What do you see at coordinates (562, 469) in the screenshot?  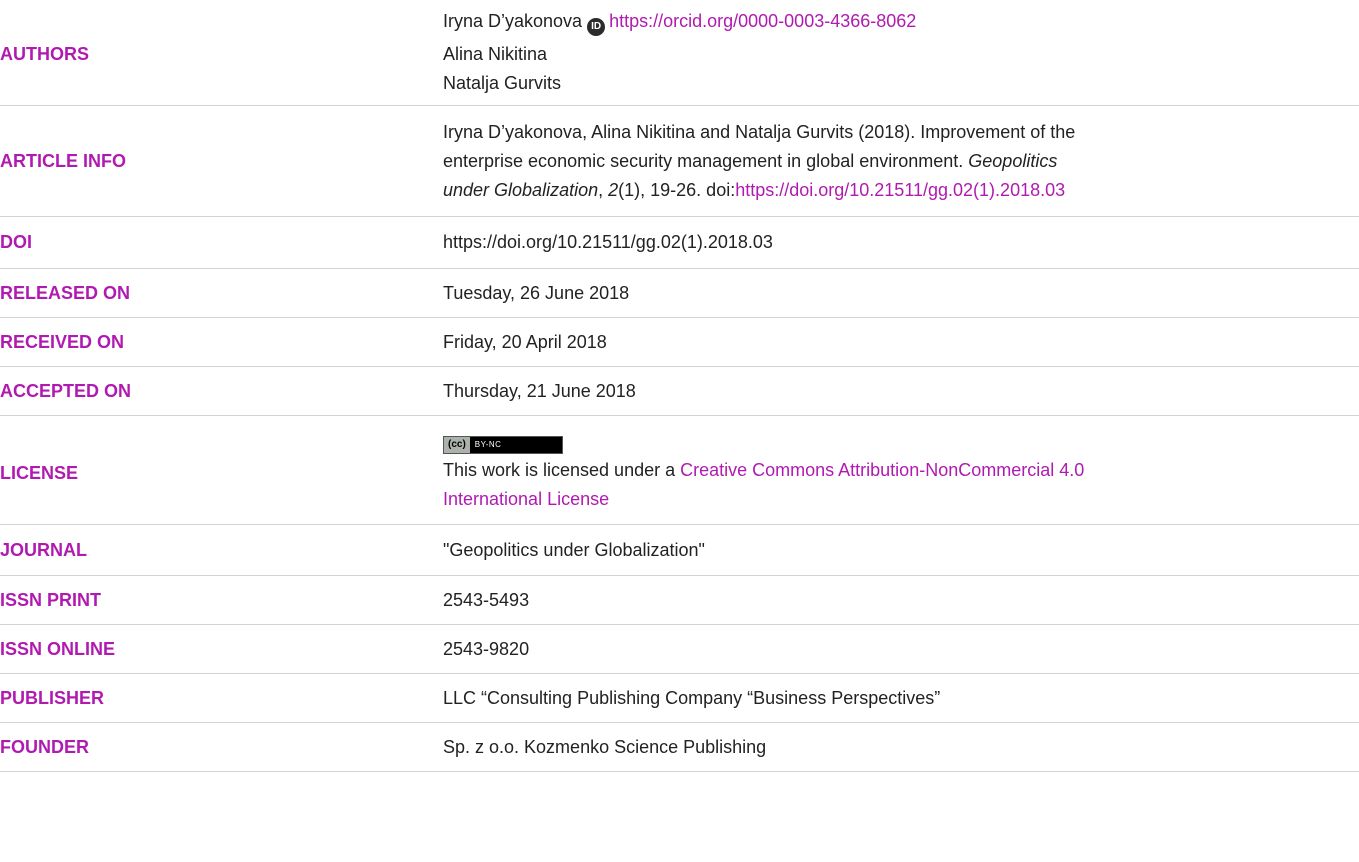 I see `license-text: This work is licensed under a` at bounding box center [562, 469].